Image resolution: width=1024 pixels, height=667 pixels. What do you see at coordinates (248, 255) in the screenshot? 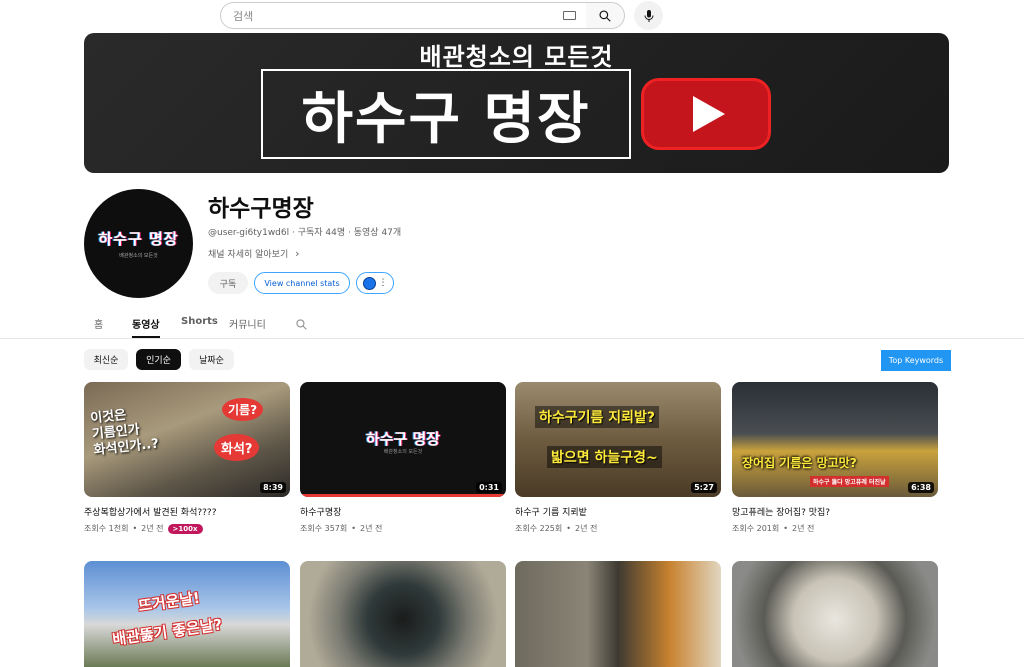
I see `channel-more-label: 채널 자세히 알아보기` at bounding box center [248, 255].